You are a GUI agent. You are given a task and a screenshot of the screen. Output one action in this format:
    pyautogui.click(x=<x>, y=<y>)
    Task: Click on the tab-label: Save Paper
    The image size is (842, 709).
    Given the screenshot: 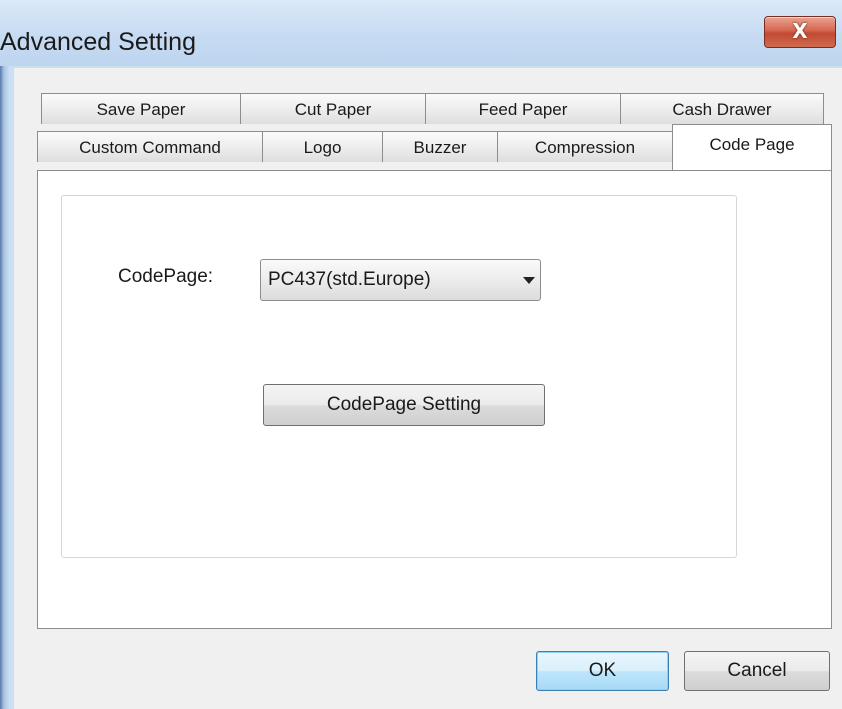 What is the action you would take?
    pyautogui.click(x=141, y=109)
    